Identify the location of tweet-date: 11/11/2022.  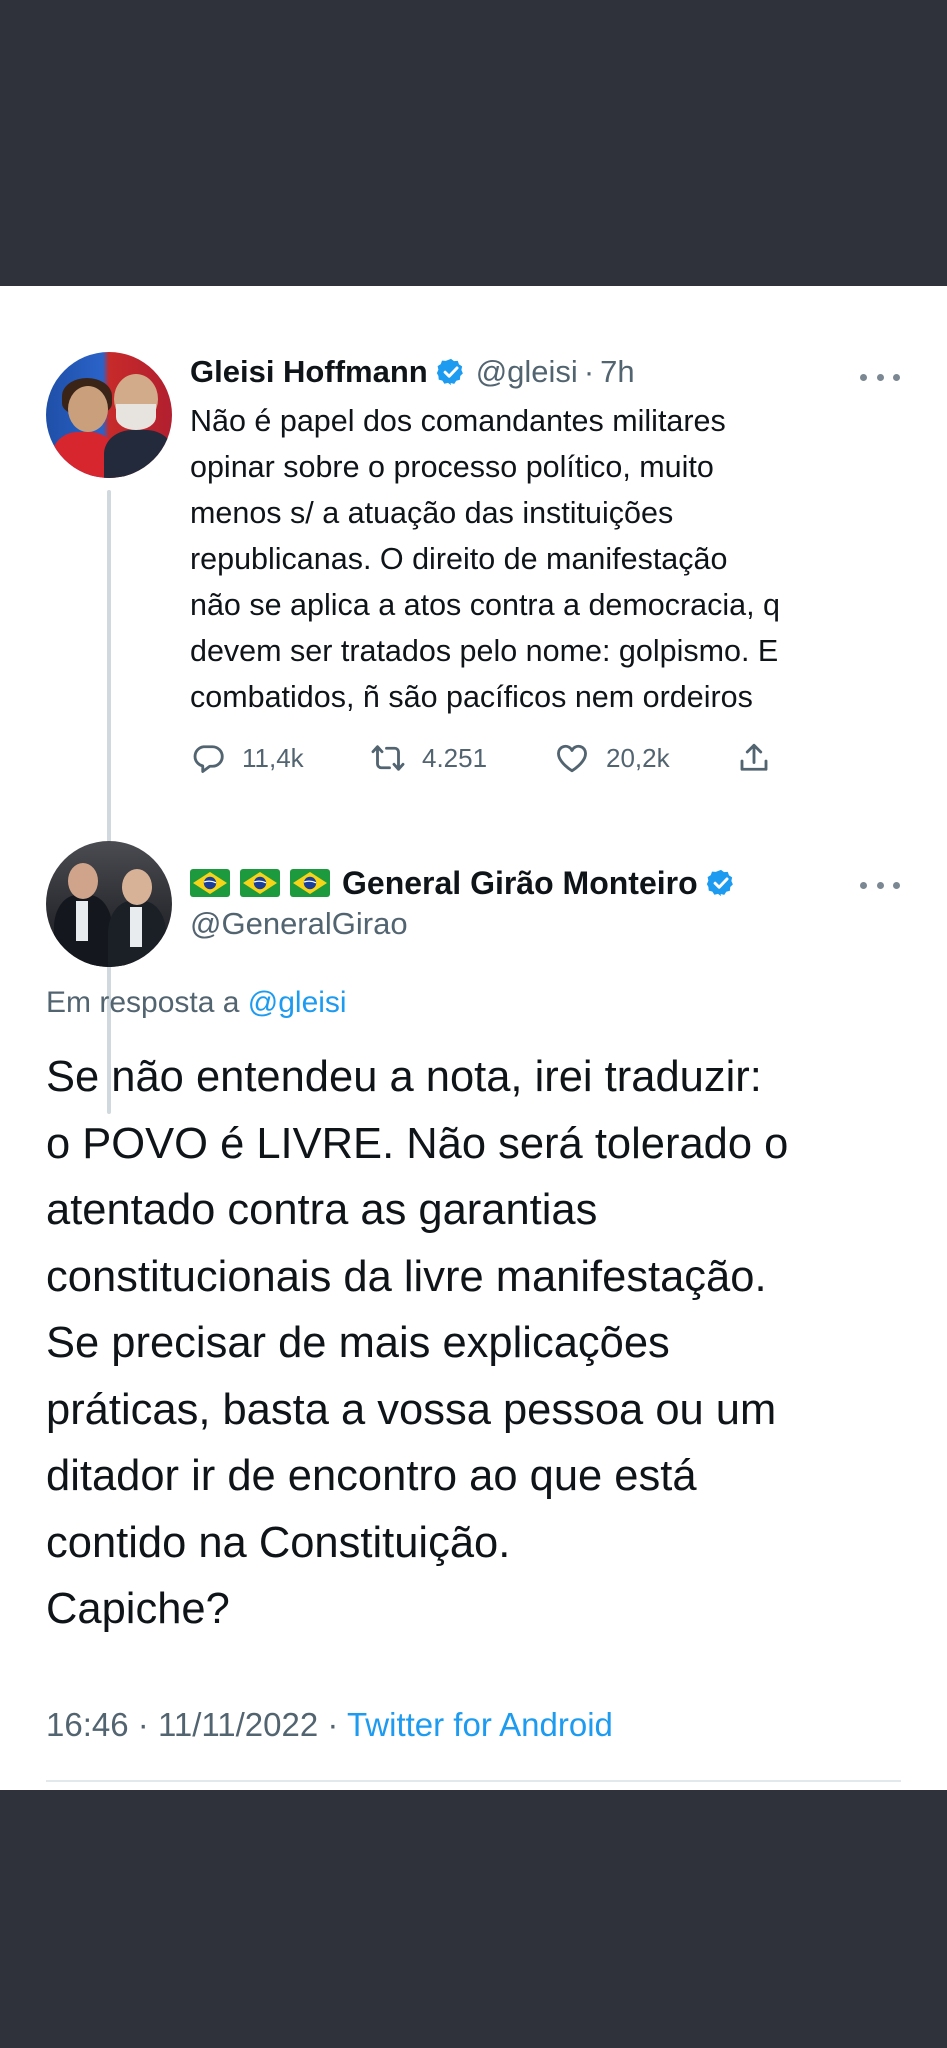
(238, 1724).